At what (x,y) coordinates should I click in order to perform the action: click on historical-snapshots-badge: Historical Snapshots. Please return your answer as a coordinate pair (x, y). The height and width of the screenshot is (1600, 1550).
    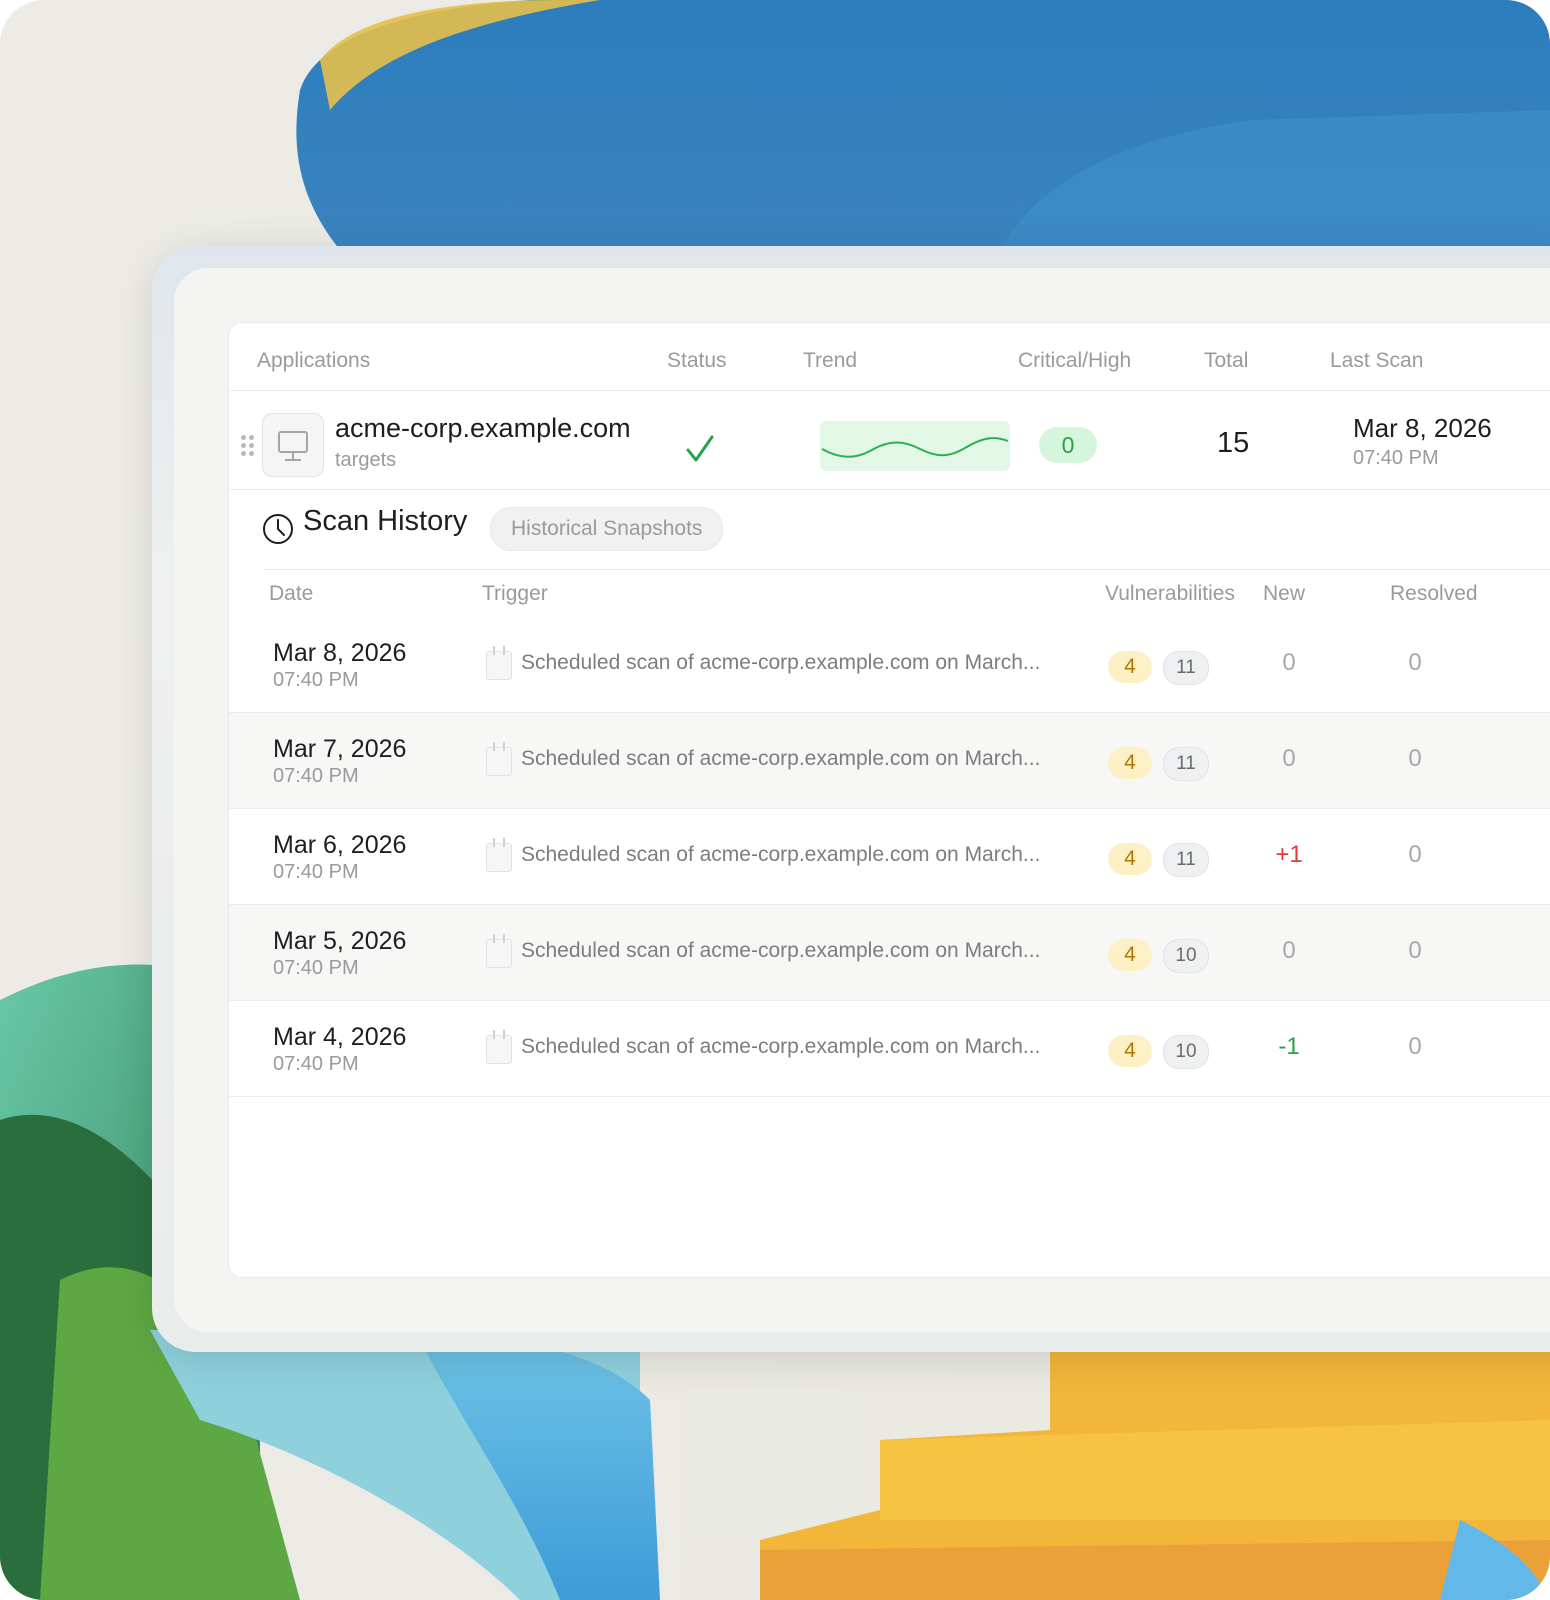
    Looking at the image, I should click on (607, 529).